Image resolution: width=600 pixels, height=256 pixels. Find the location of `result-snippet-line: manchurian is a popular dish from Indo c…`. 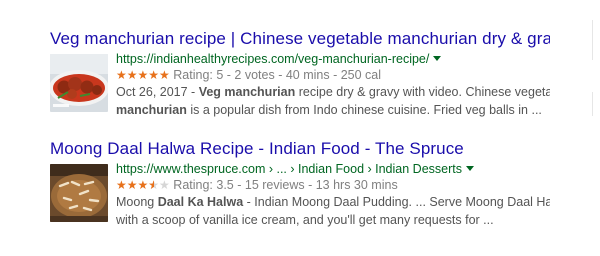

result-snippet-line: manchurian is a popular dish from Indo c… is located at coordinates (329, 109).